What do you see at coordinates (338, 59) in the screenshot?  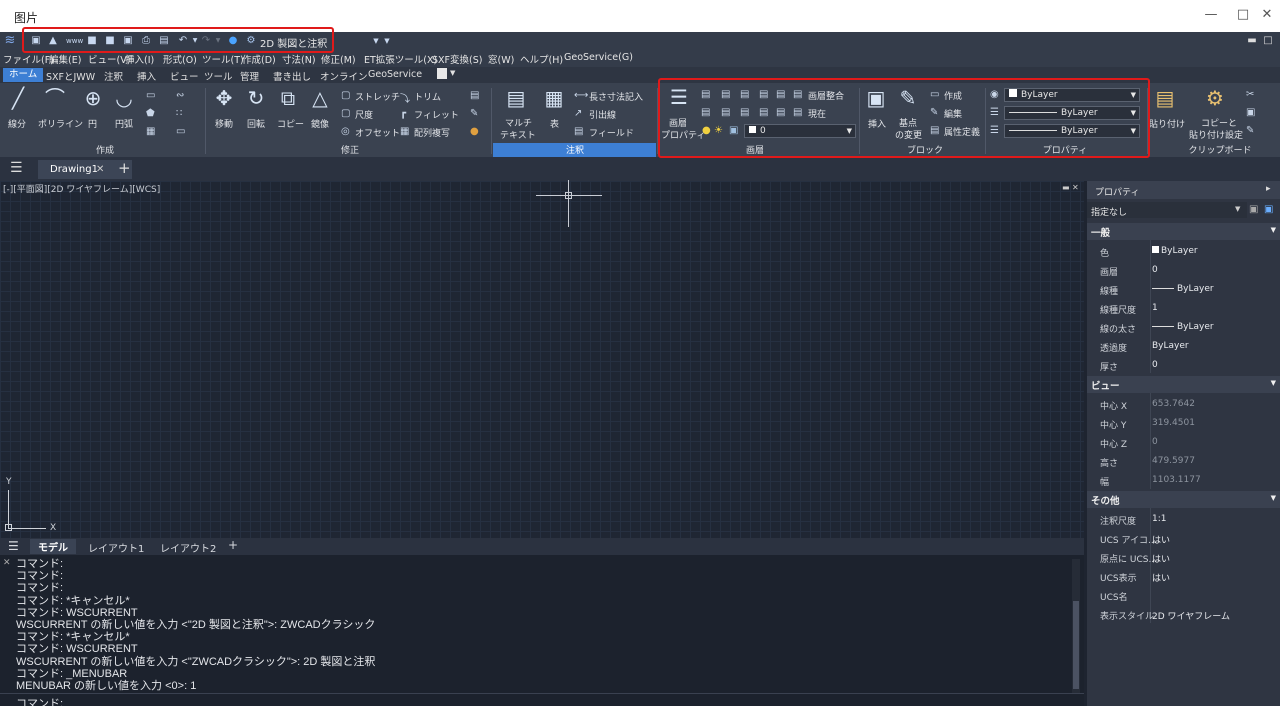 I see `menu-modify: 修正(M)` at bounding box center [338, 59].